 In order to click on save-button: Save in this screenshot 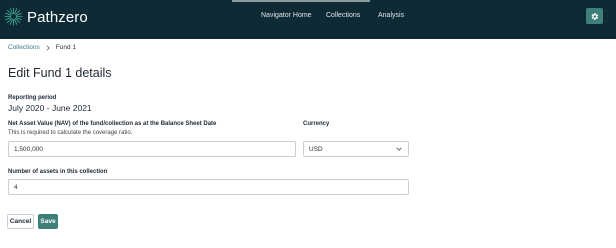, I will do `click(48, 221)`.